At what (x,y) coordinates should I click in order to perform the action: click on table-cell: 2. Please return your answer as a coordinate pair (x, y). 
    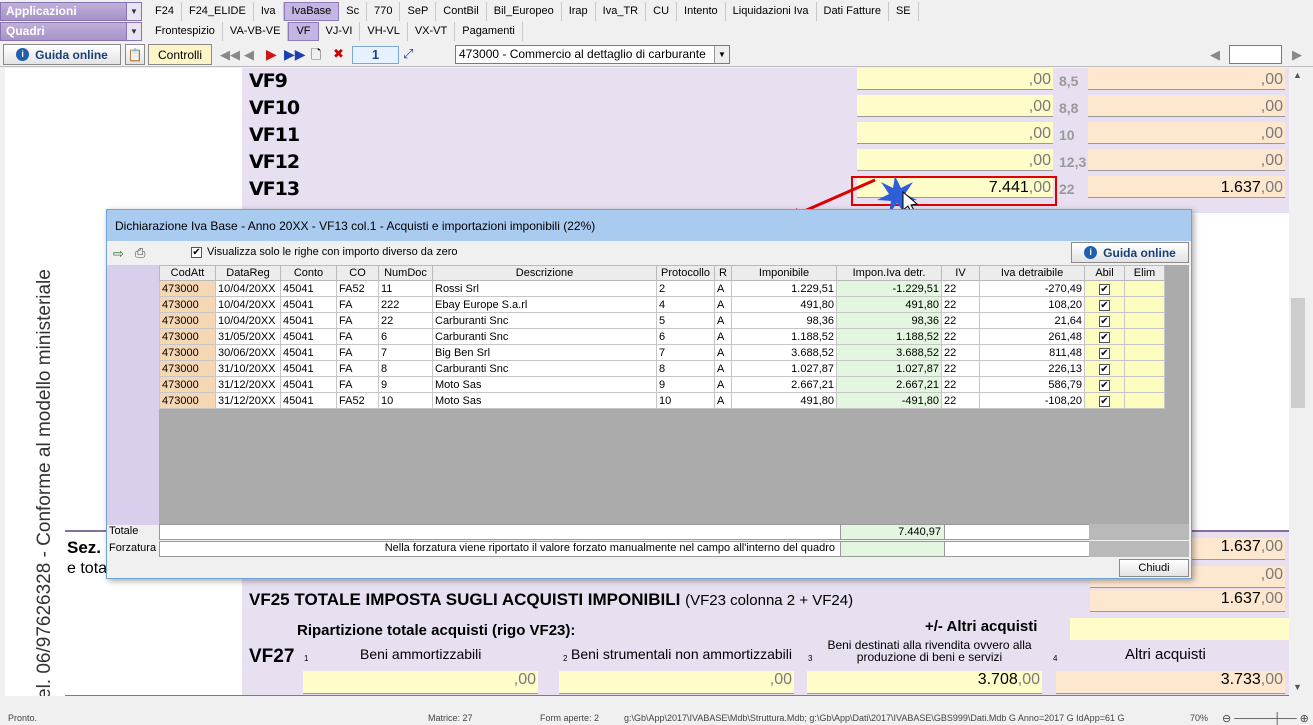
    Looking at the image, I should click on (685, 288).